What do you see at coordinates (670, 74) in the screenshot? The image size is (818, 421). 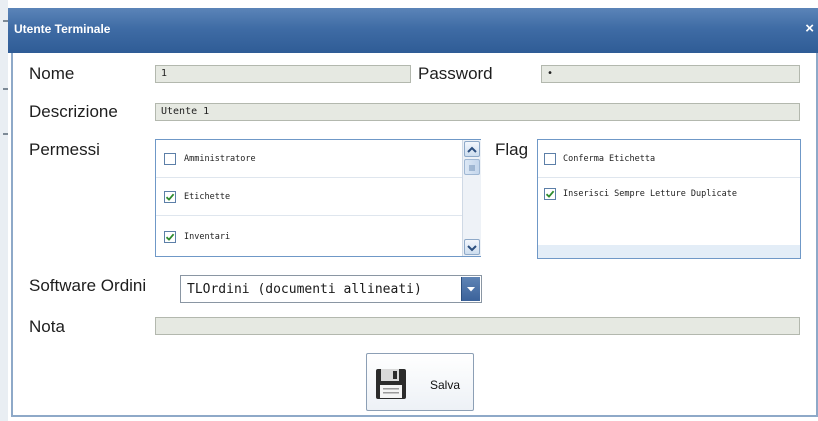 I see `password-field: •` at bounding box center [670, 74].